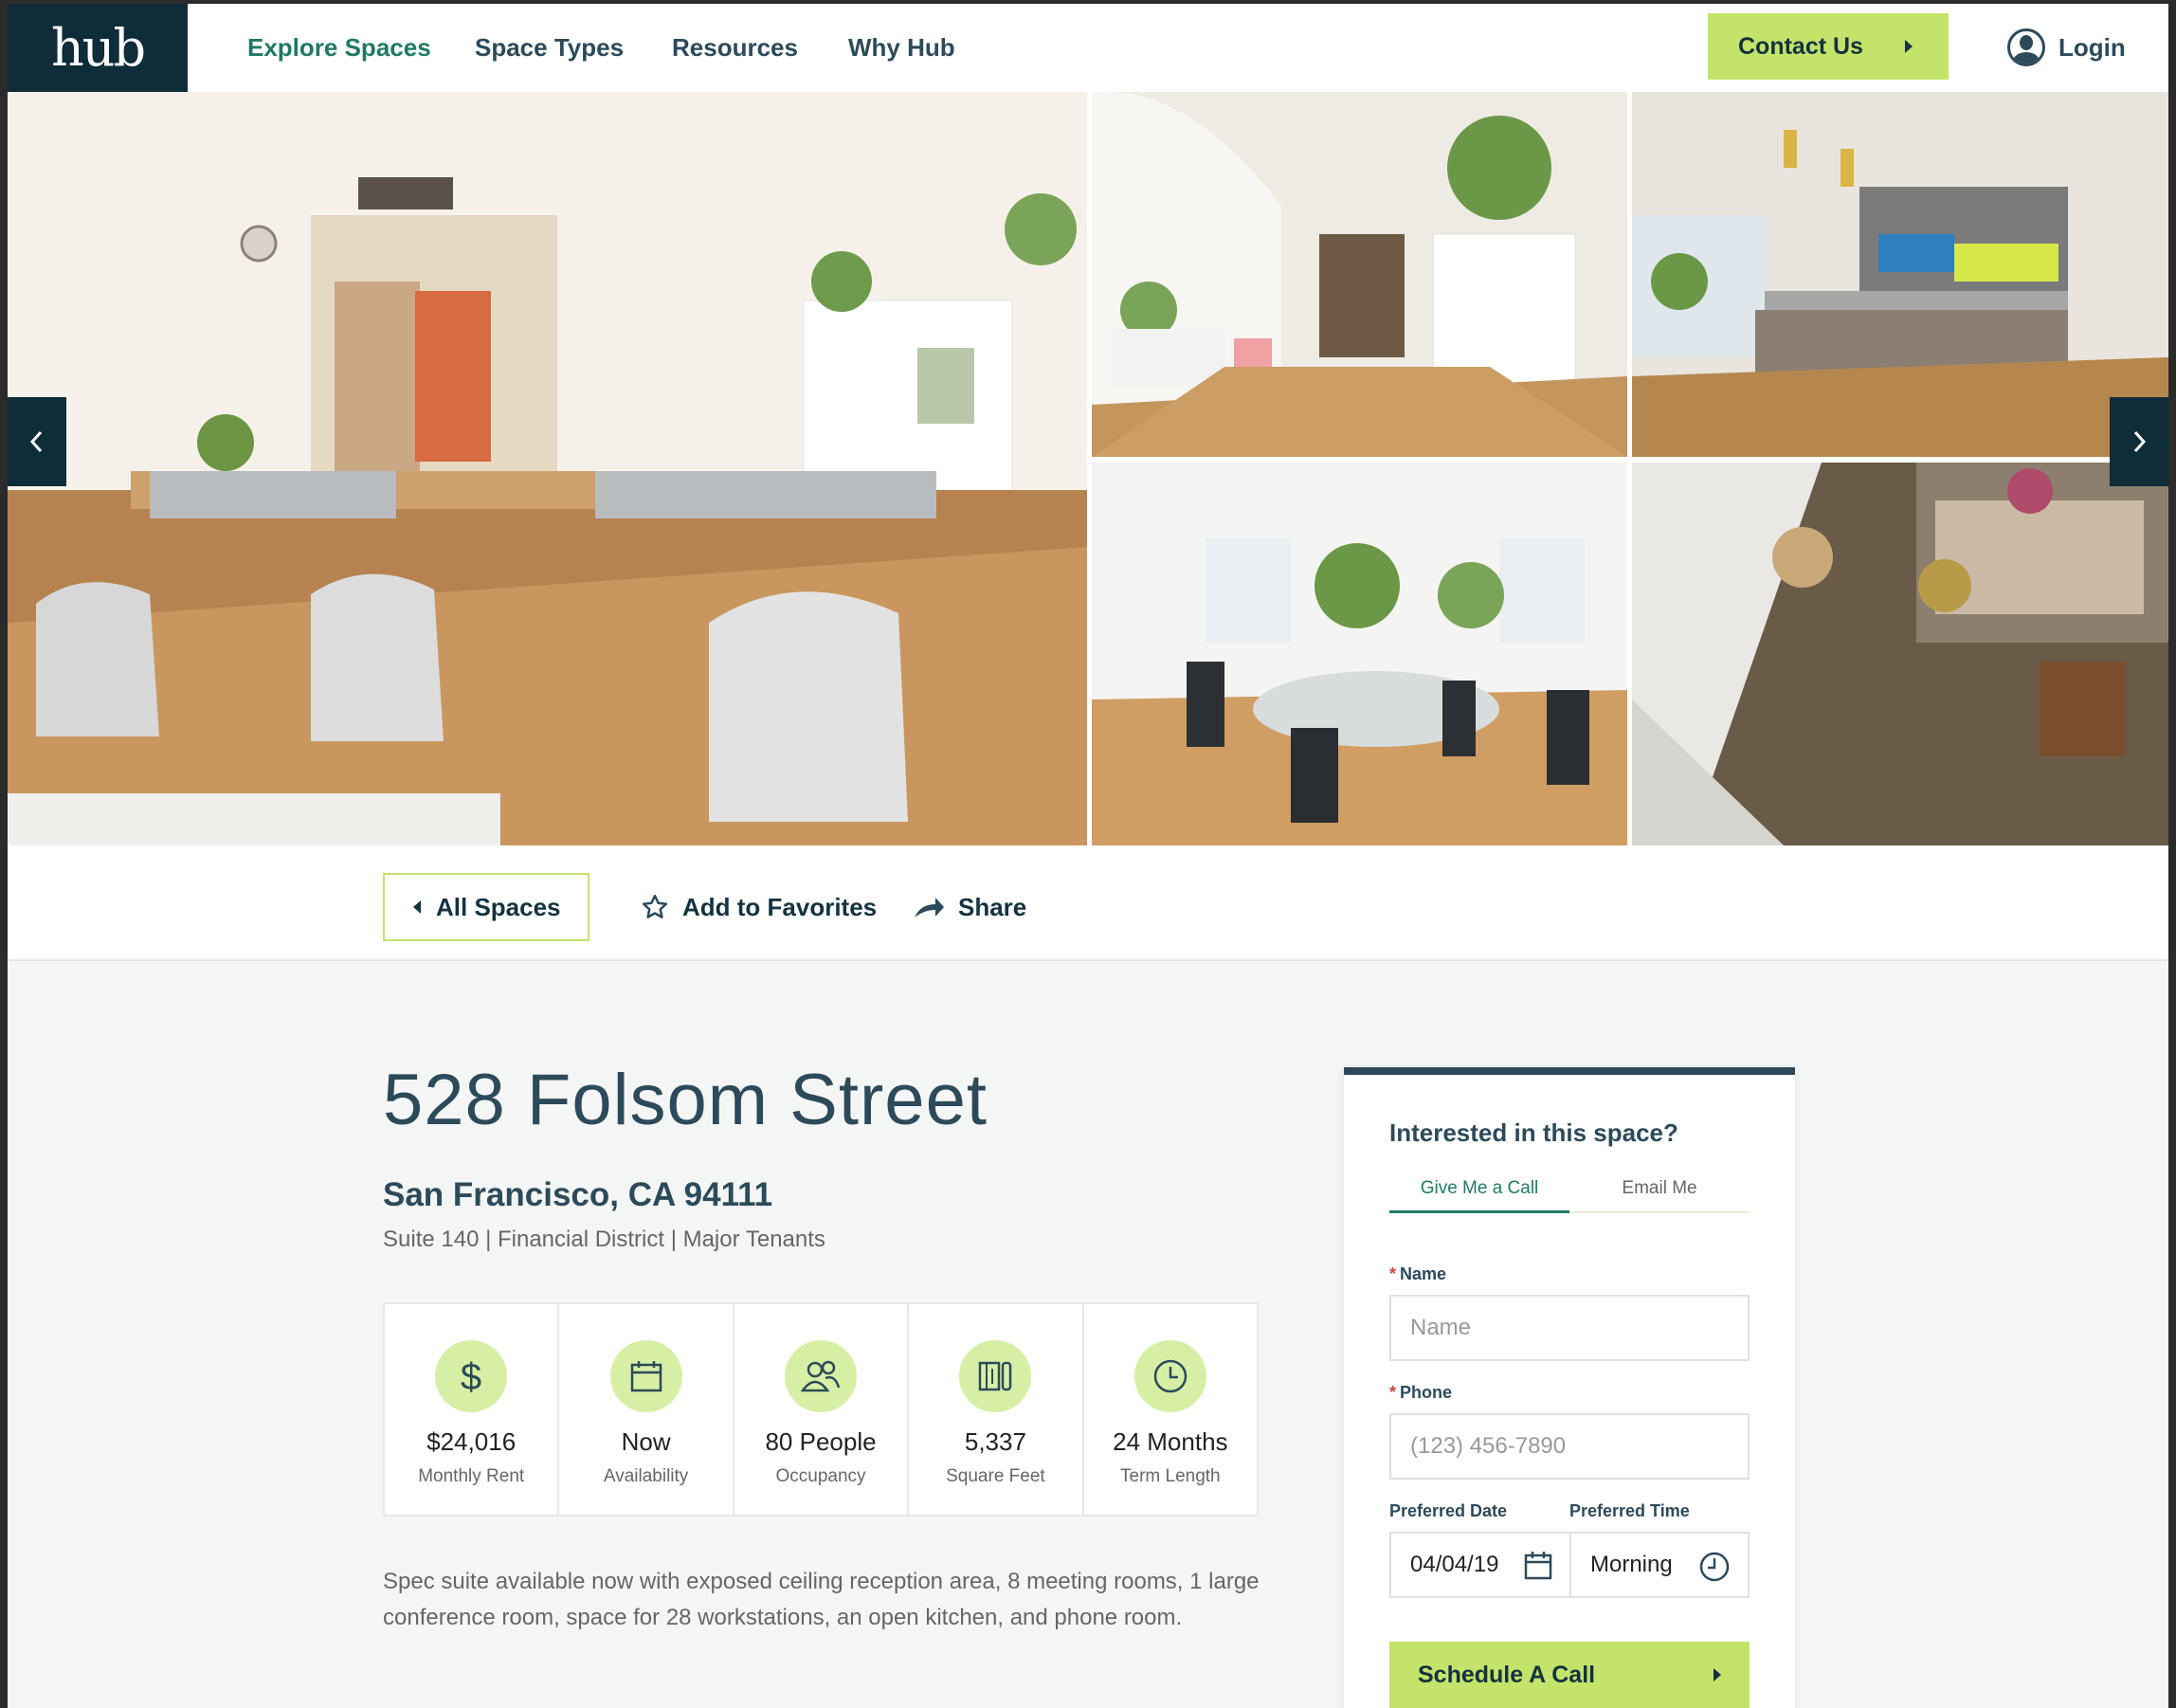 This screenshot has width=2176, height=1708. What do you see at coordinates (98, 48) in the screenshot?
I see `hub-logo: hub` at bounding box center [98, 48].